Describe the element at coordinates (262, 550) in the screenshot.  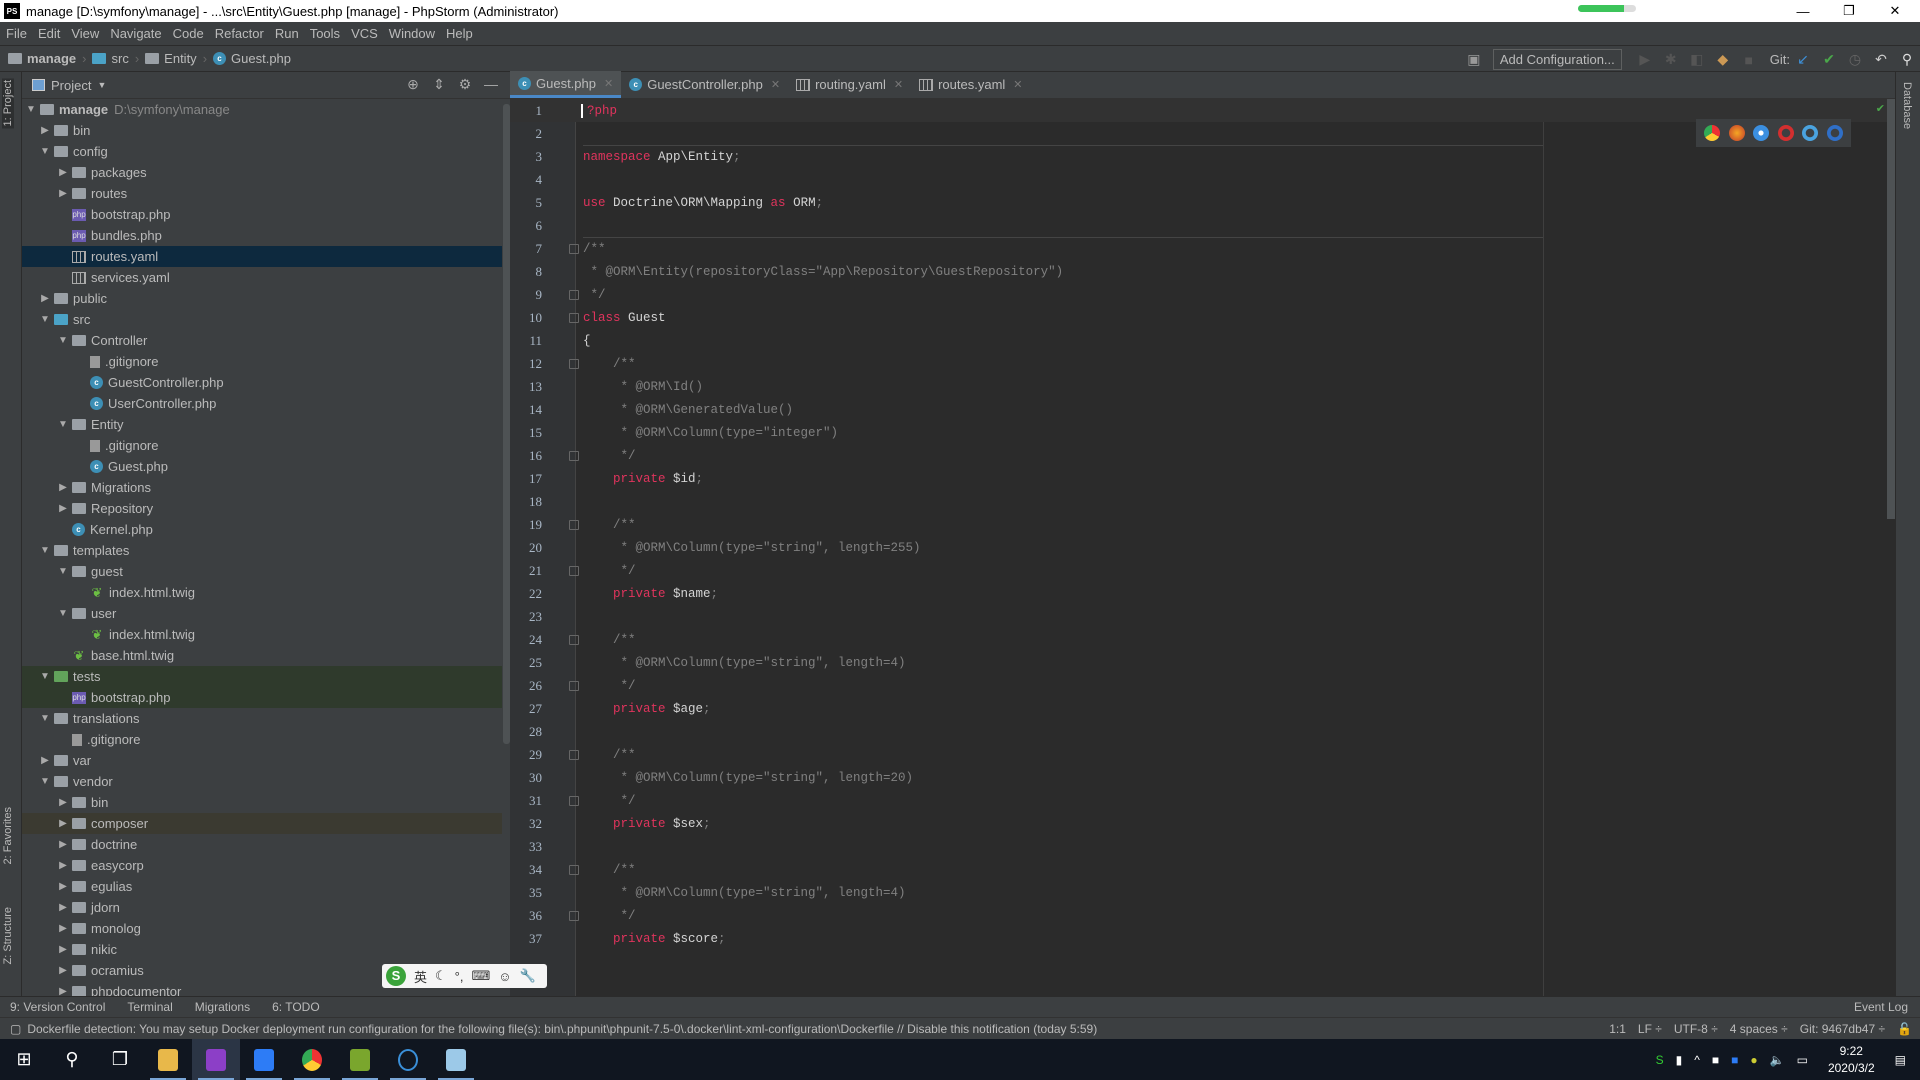
I see `tree-item: ▼ templates` at that location.